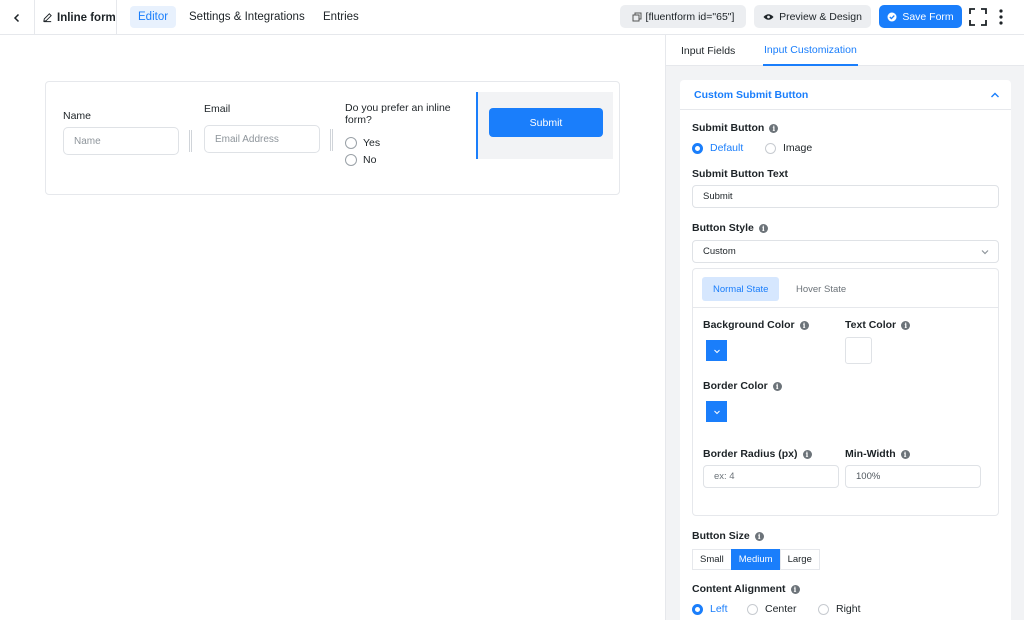 This screenshot has height=625, width=1024. What do you see at coordinates (739, 589) in the screenshot?
I see `label-text: Content Alignment` at bounding box center [739, 589].